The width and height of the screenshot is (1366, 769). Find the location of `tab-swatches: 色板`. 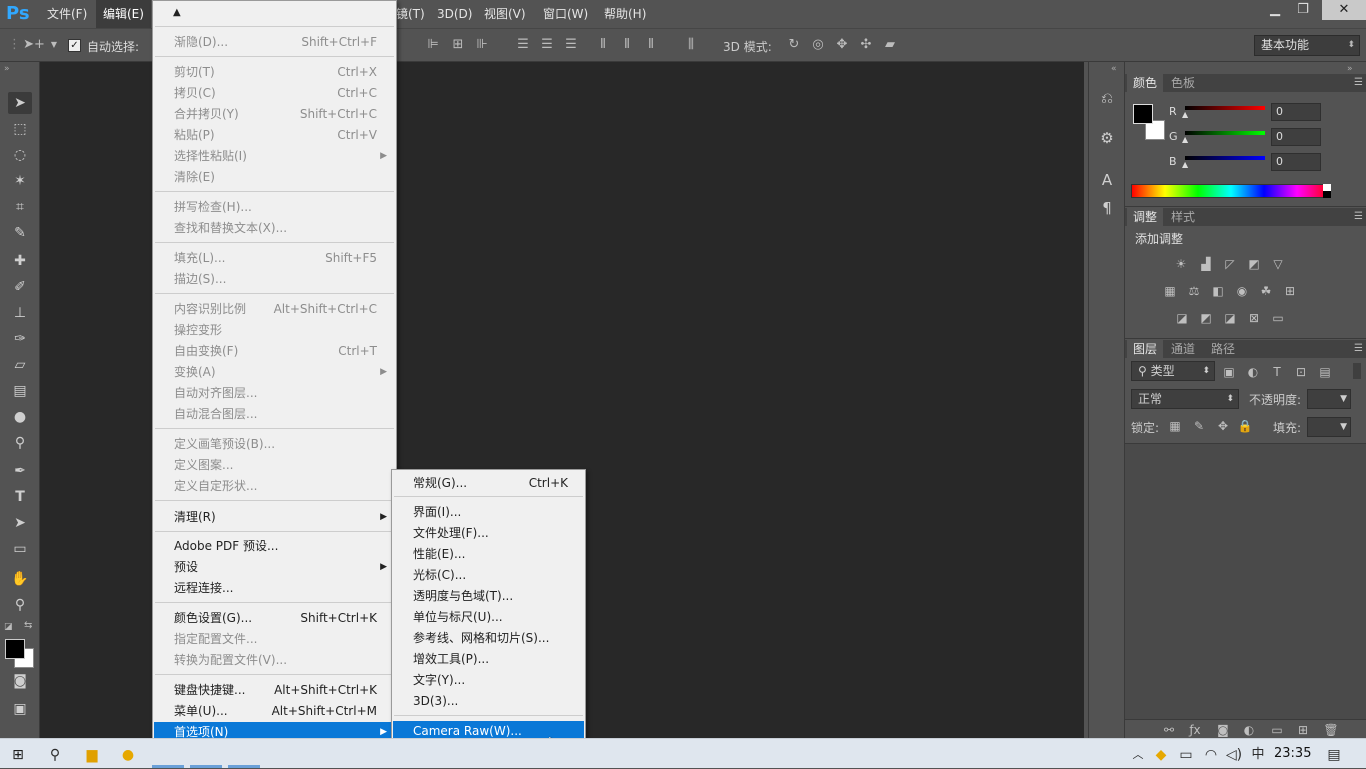

tab-swatches: 色板 is located at coordinates (1183, 83).